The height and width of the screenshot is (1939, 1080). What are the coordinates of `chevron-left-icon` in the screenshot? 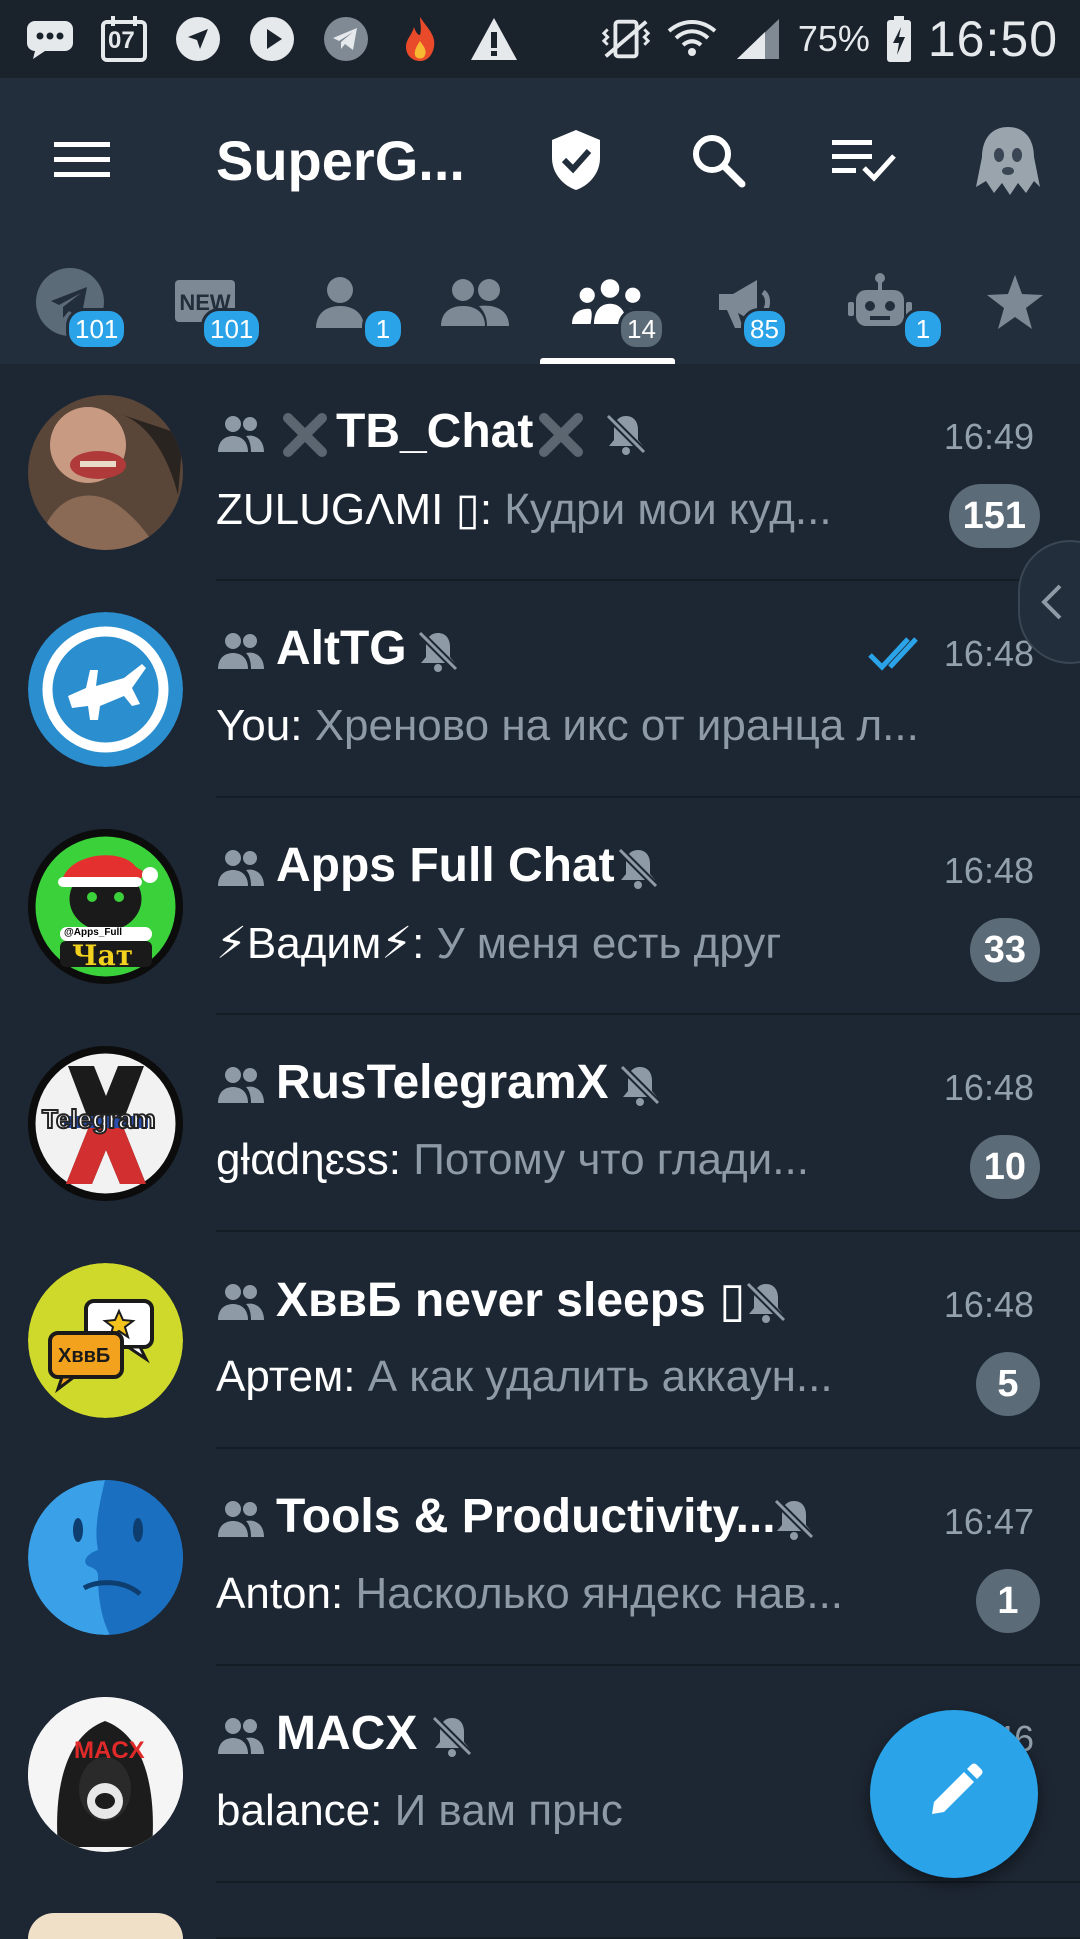 It's located at (1051, 604).